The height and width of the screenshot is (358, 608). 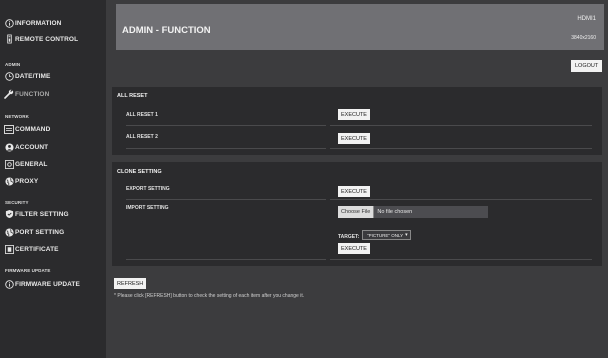 I want to click on remote-icon, so click(x=9, y=39).